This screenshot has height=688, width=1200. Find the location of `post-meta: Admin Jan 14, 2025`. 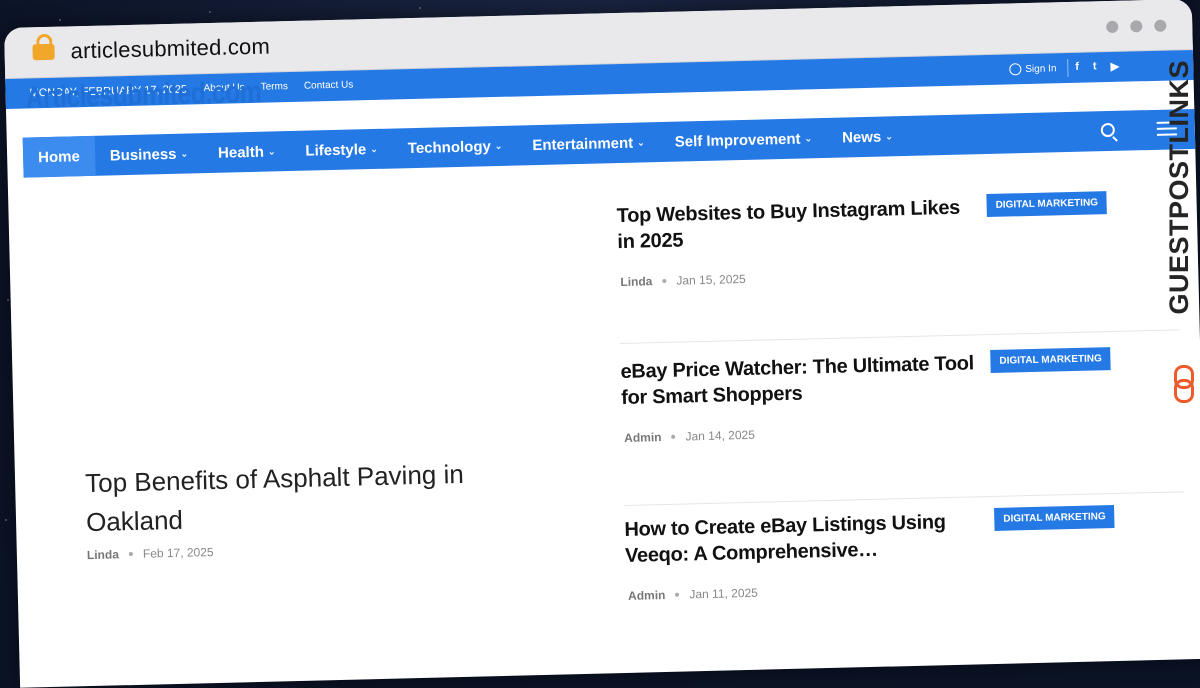

post-meta: Admin Jan 14, 2025 is located at coordinates (689, 436).